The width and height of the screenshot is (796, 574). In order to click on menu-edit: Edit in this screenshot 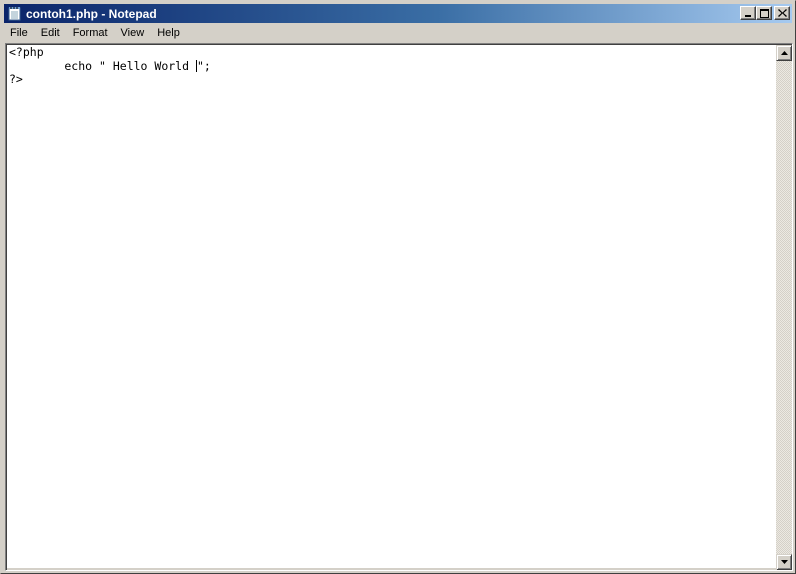, I will do `click(51, 33)`.